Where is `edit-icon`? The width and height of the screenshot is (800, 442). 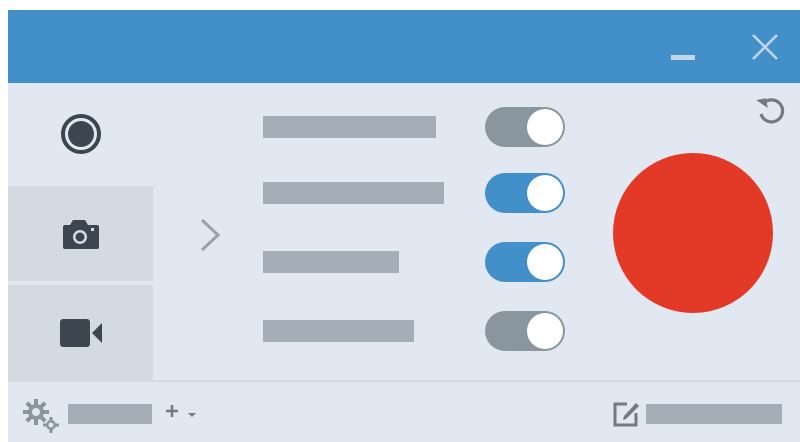
edit-icon is located at coordinates (626, 414).